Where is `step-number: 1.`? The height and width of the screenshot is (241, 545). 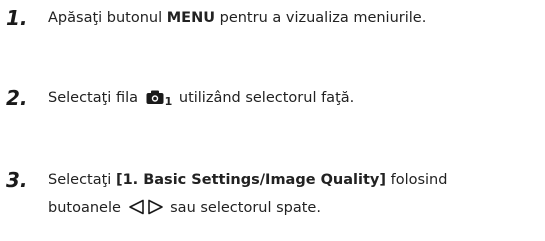 step-number: 1. is located at coordinates (17, 18).